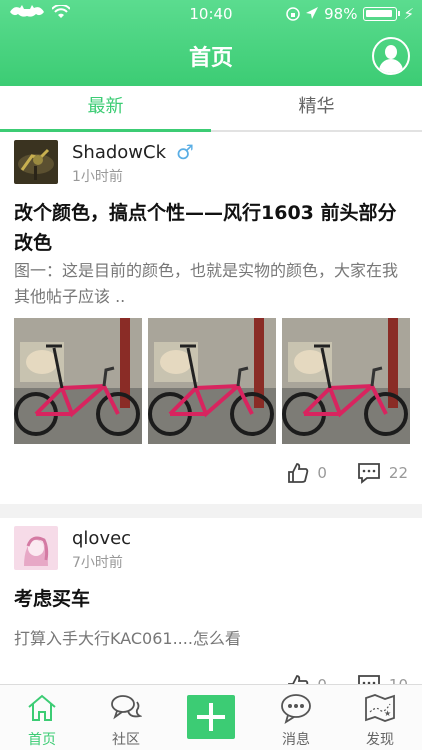 The width and height of the screenshot is (422, 750). What do you see at coordinates (391, 52) in the screenshot?
I see `user-head-icon` at bounding box center [391, 52].